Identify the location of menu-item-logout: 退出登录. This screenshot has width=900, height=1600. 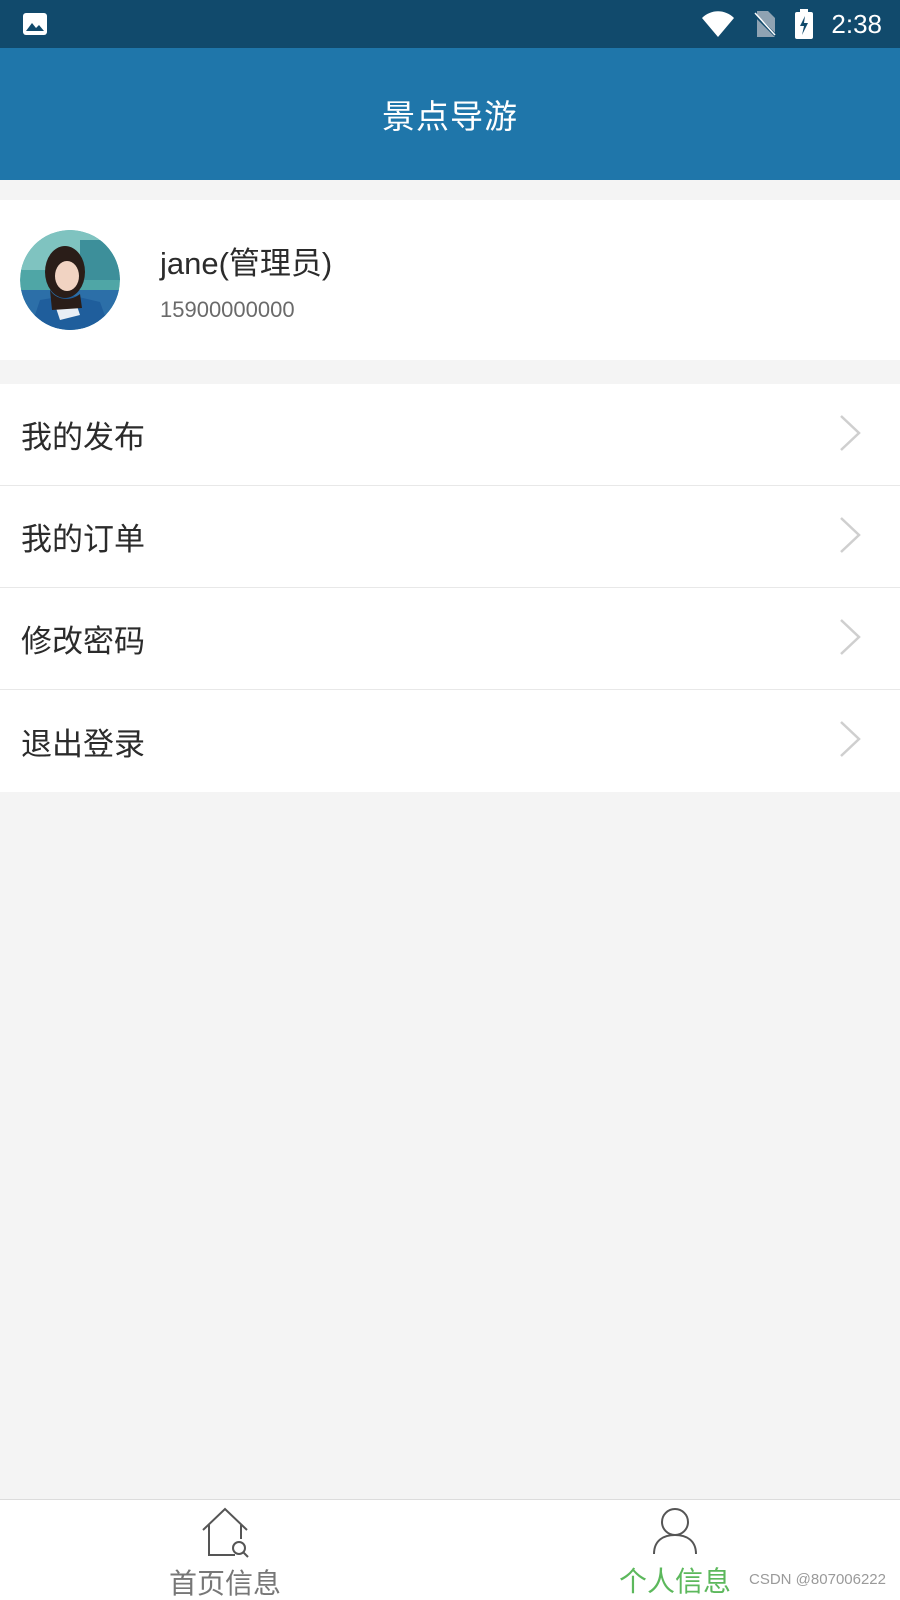
(450, 741).